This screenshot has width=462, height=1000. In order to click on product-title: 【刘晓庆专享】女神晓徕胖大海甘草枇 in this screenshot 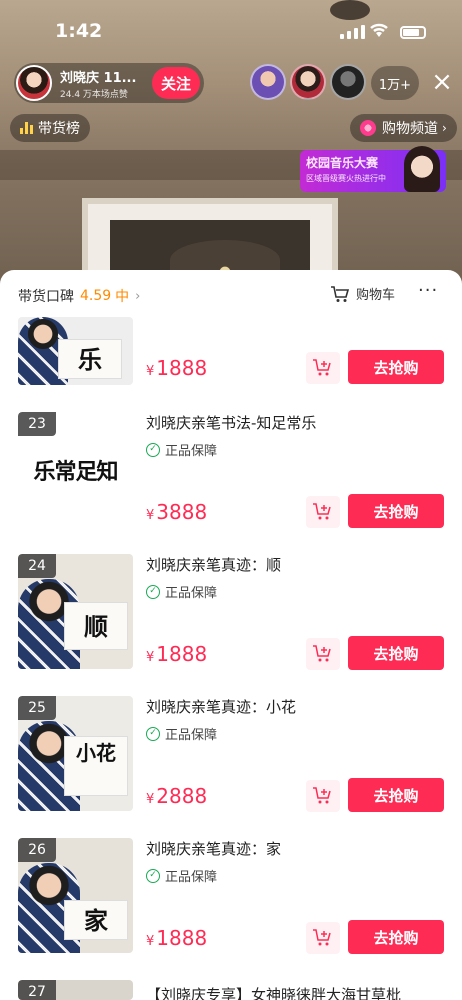, I will do `click(296, 992)`.